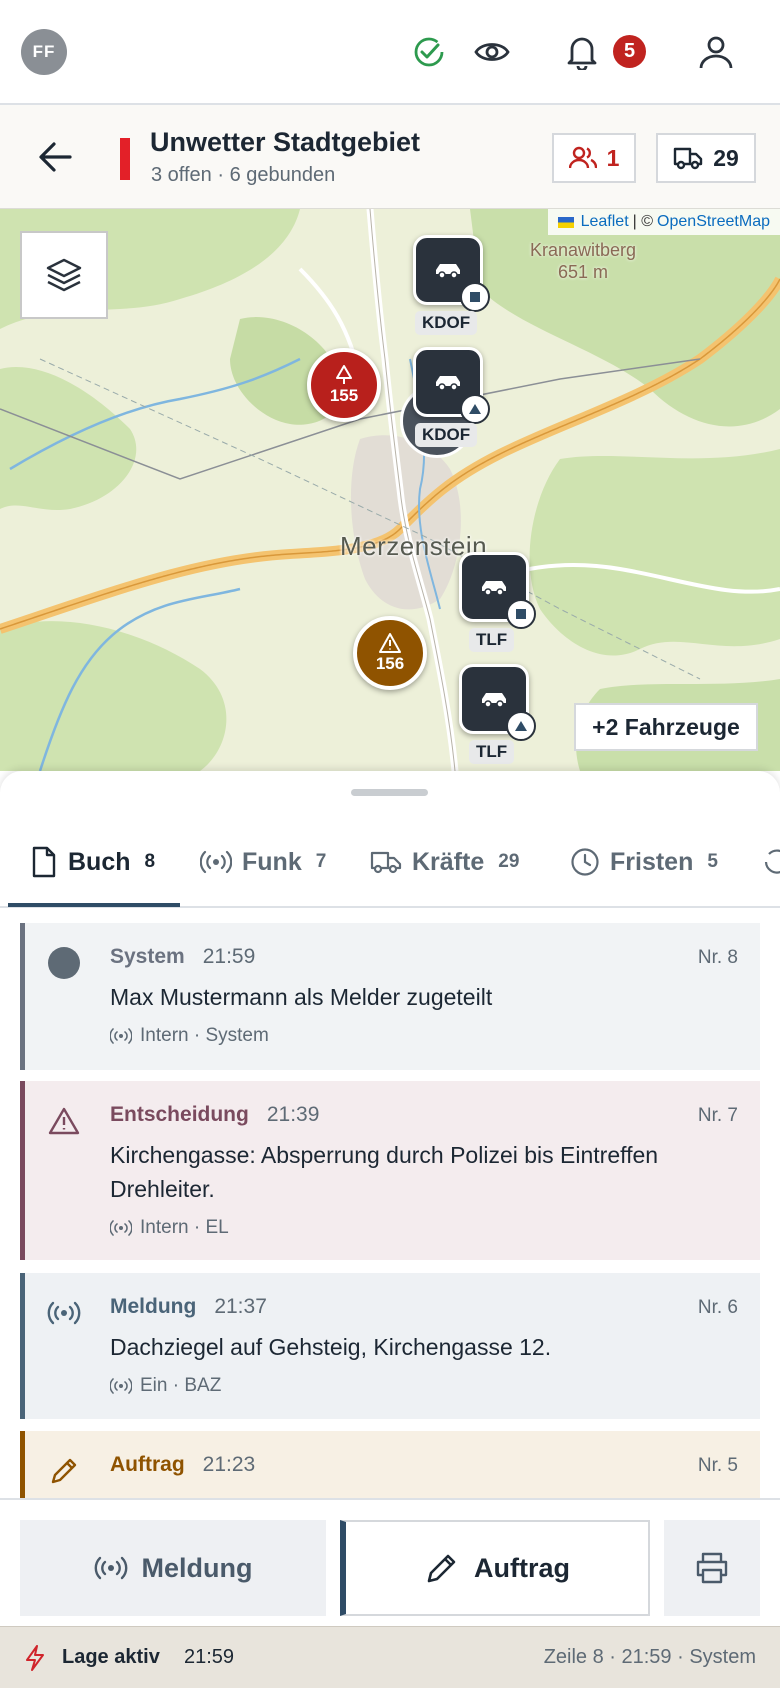 Image resolution: width=780 pixels, height=1688 pixels. Describe the element at coordinates (240, 1306) in the screenshot. I see `entry-time: 21:37` at that location.